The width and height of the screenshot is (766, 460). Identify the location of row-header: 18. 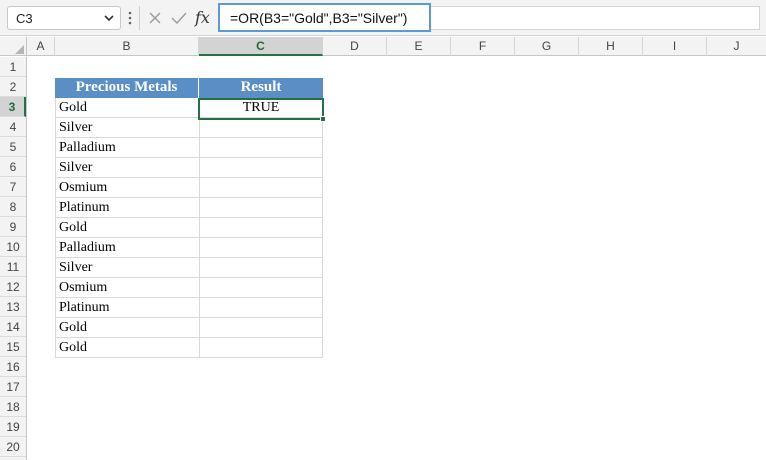
(13, 407).